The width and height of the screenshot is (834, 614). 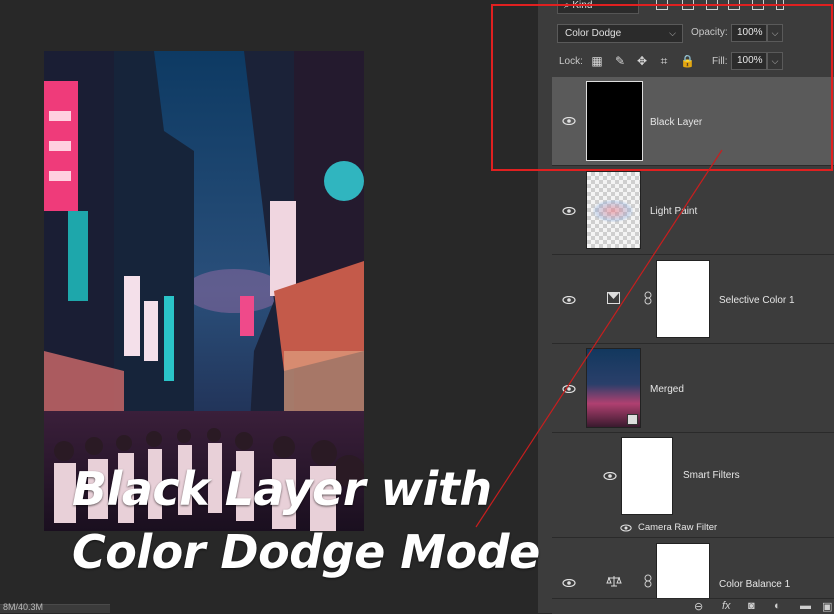 I want to click on layer-name: Merged, so click(x=667, y=389).